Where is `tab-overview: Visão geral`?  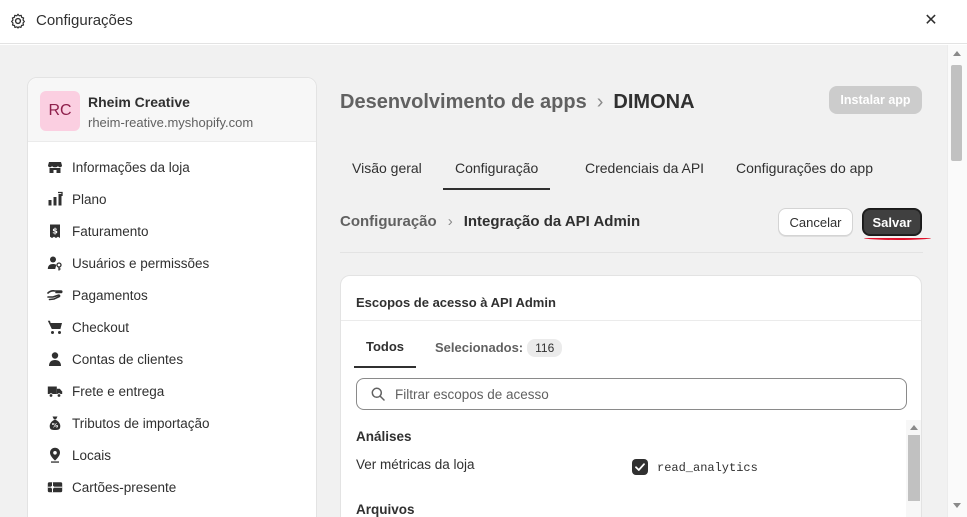
tab-overview: Visão geral is located at coordinates (387, 168).